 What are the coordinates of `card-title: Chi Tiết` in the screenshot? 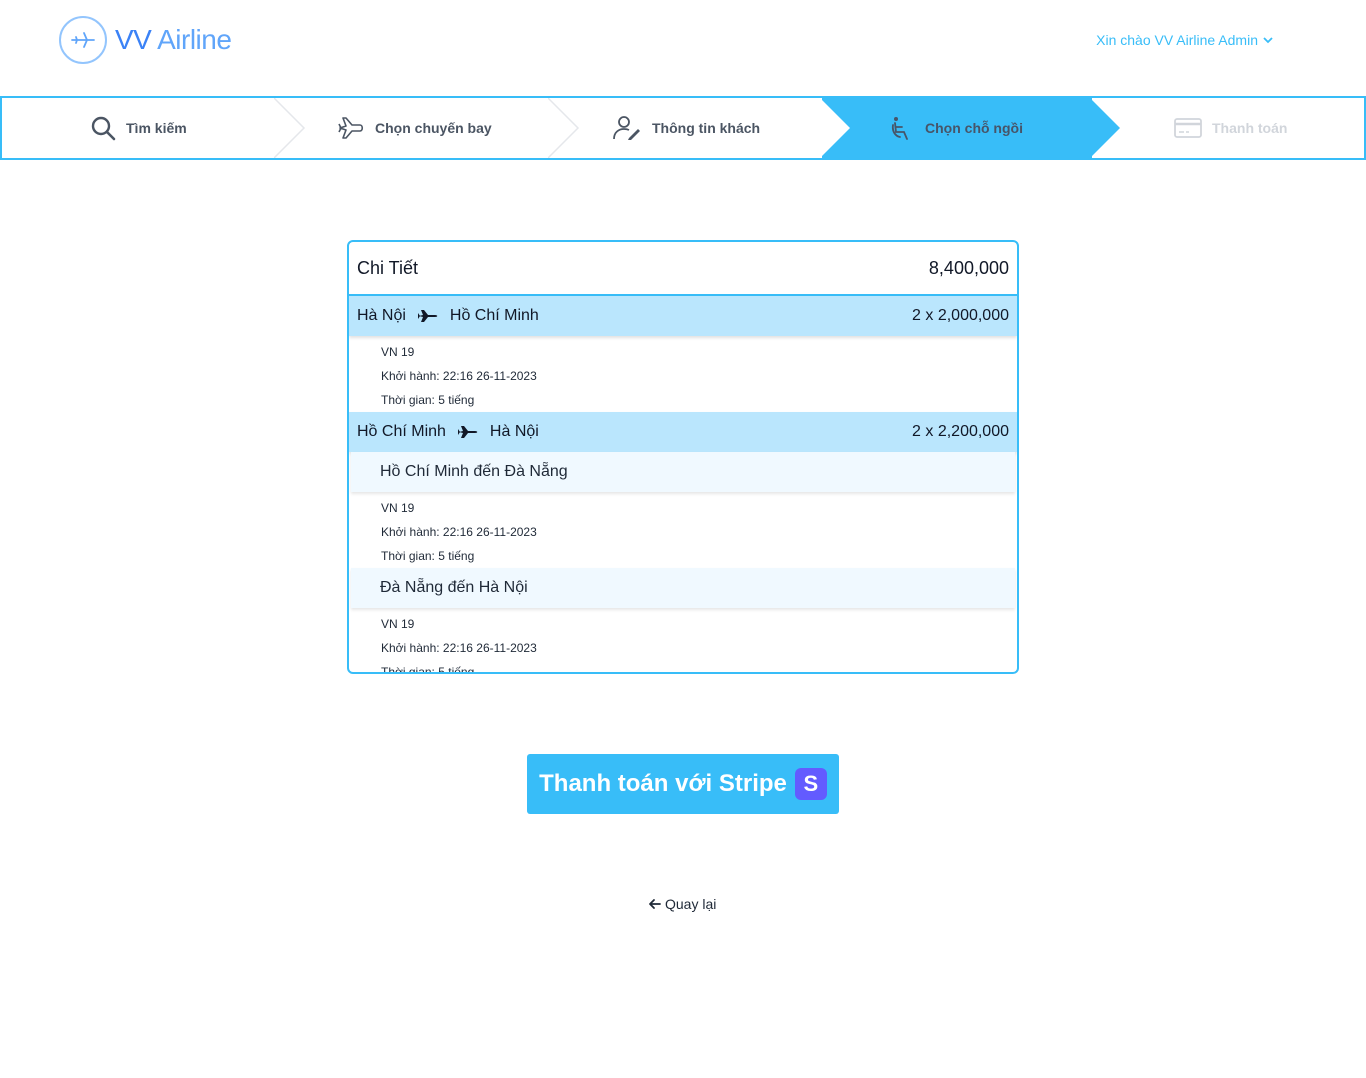 It's located at (388, 267).